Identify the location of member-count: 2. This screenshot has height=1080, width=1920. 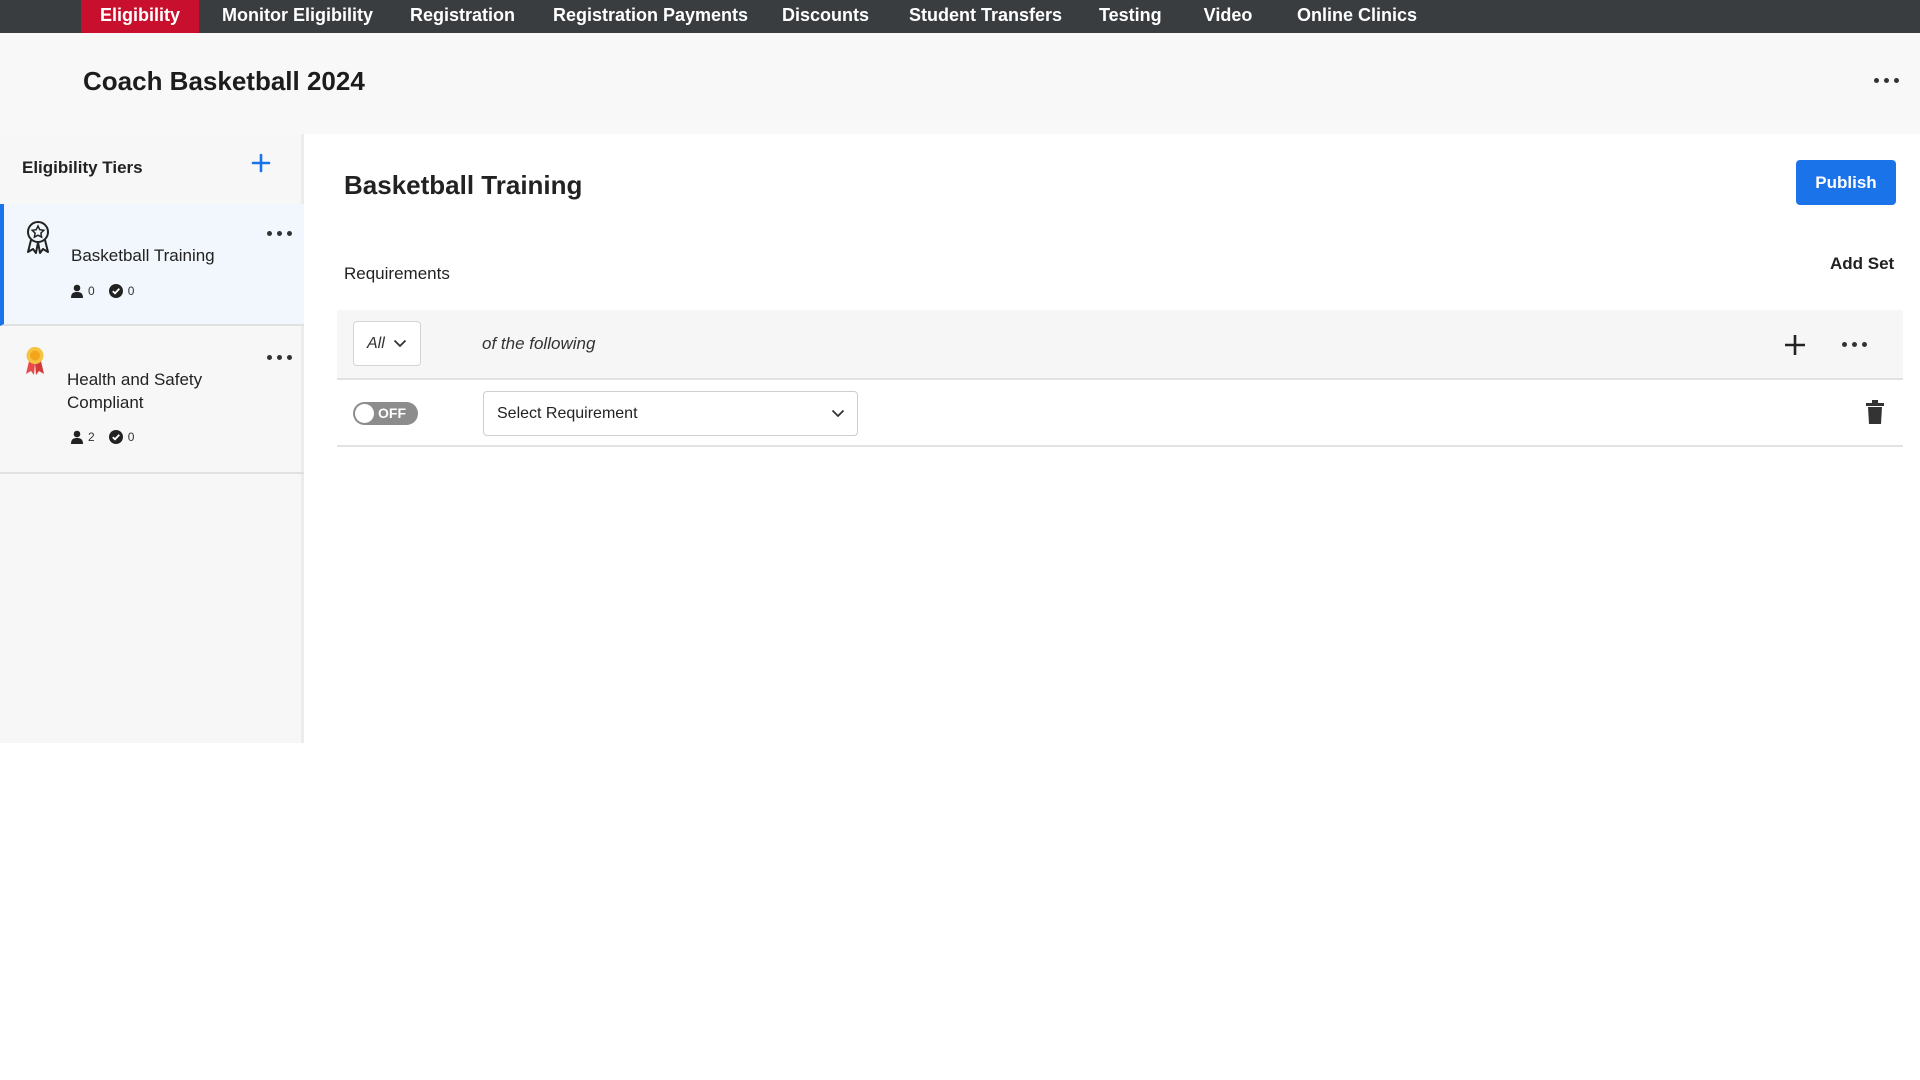
(91, 437).